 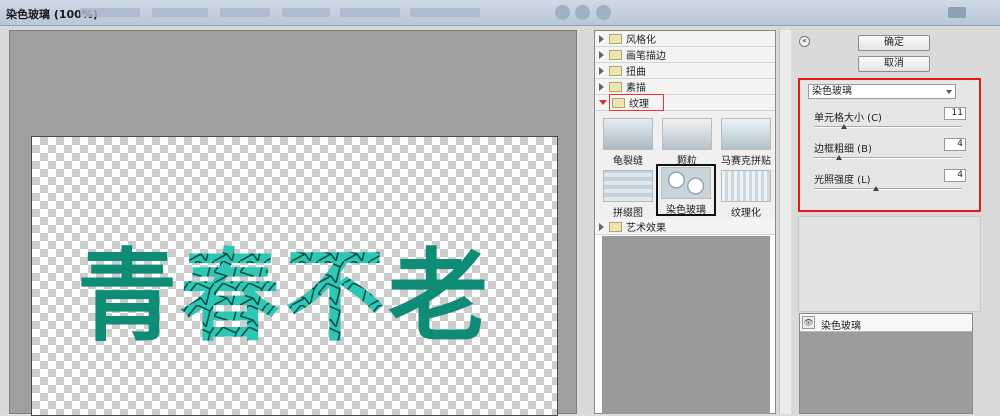 What do you see at coordinates (636, 72) in the screenshot?
I see `category-label: 扭曲` at bounding box center [636, 72].